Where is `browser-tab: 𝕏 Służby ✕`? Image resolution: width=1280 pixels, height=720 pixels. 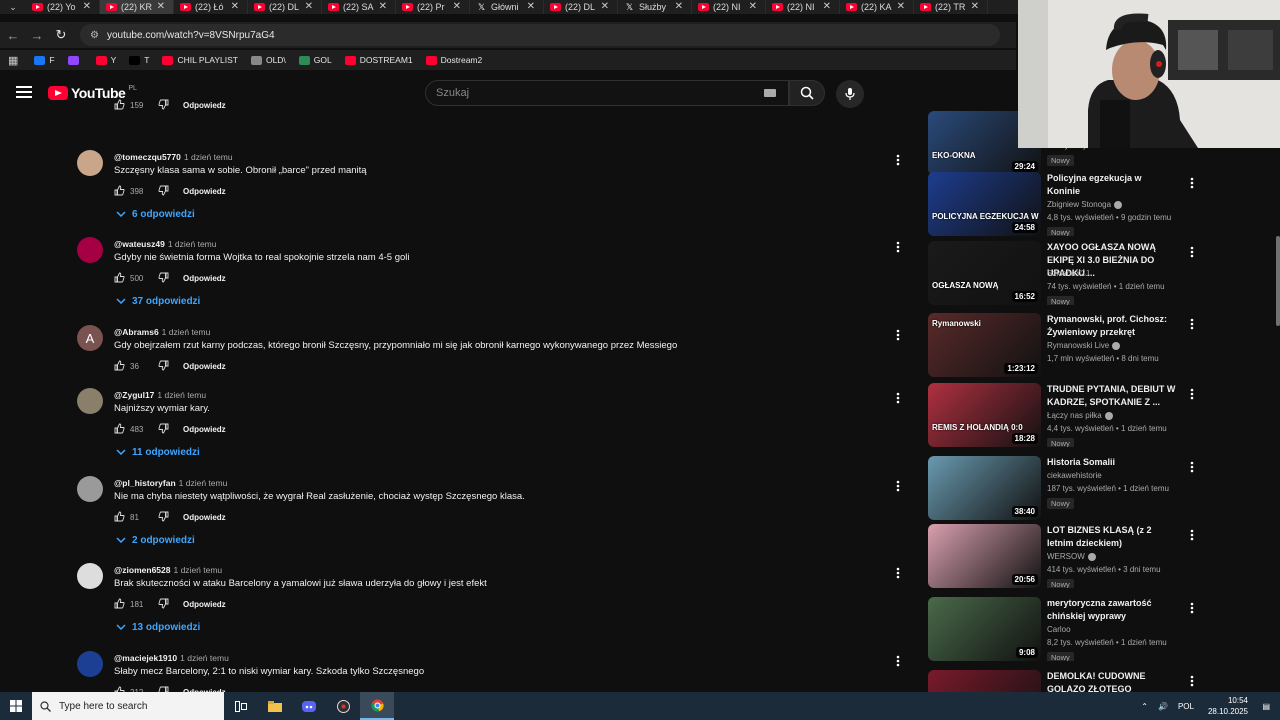
browser-tab: 𝕏 Służby ✕ is located at coordinates (655, 7).